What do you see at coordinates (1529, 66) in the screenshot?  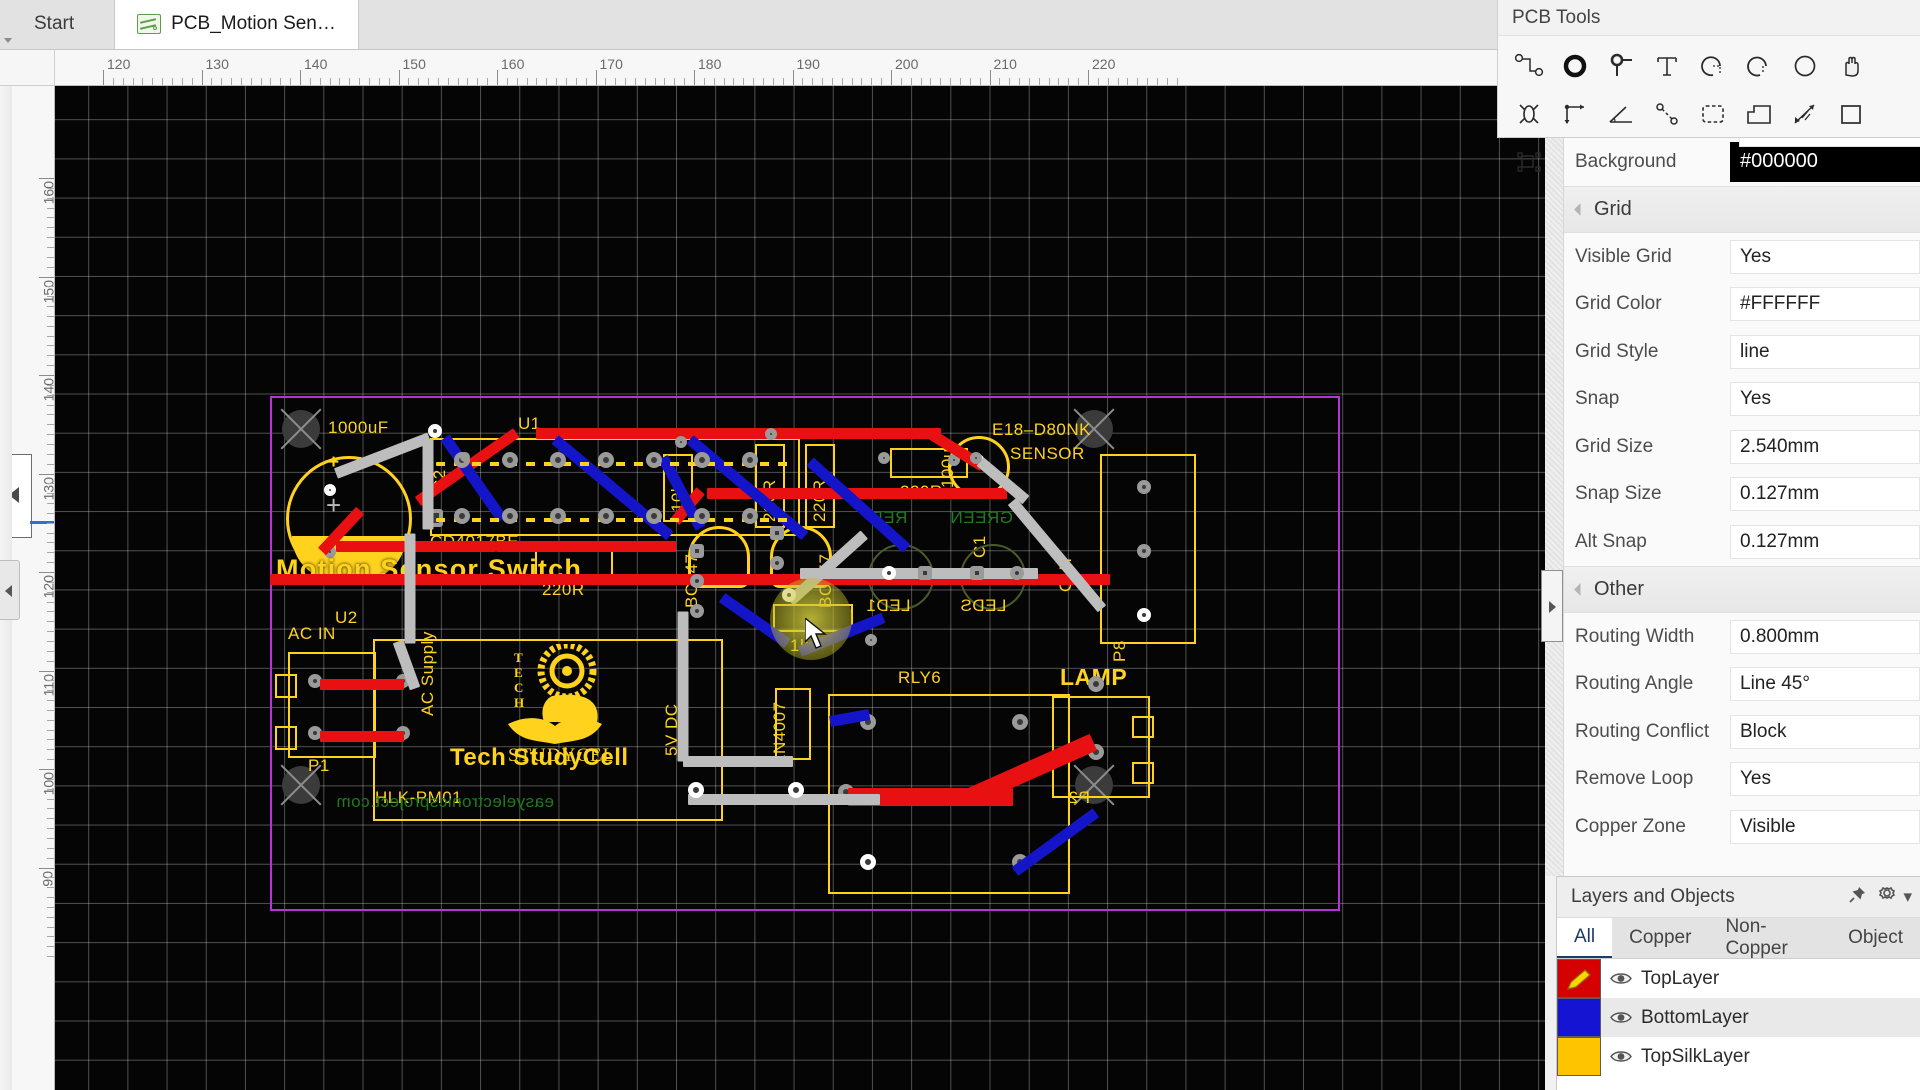 I see `track-tool` at bounding box center [1529, 66].